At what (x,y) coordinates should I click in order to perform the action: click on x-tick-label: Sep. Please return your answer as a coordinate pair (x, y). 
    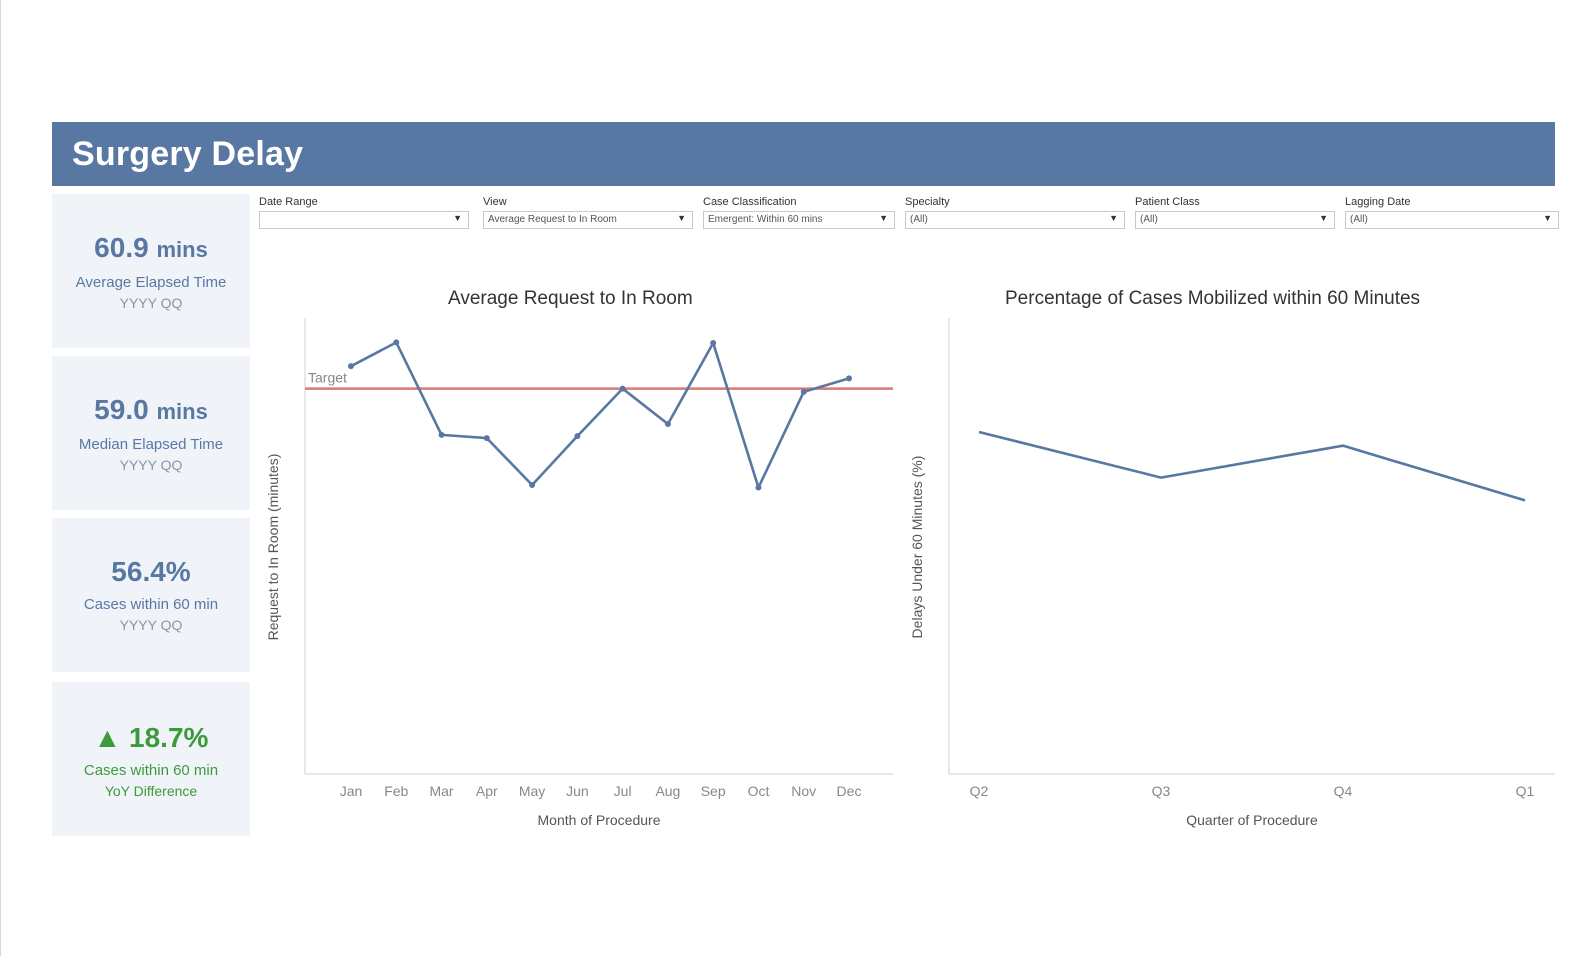
    Looking at the image, I should click on (713, 791).